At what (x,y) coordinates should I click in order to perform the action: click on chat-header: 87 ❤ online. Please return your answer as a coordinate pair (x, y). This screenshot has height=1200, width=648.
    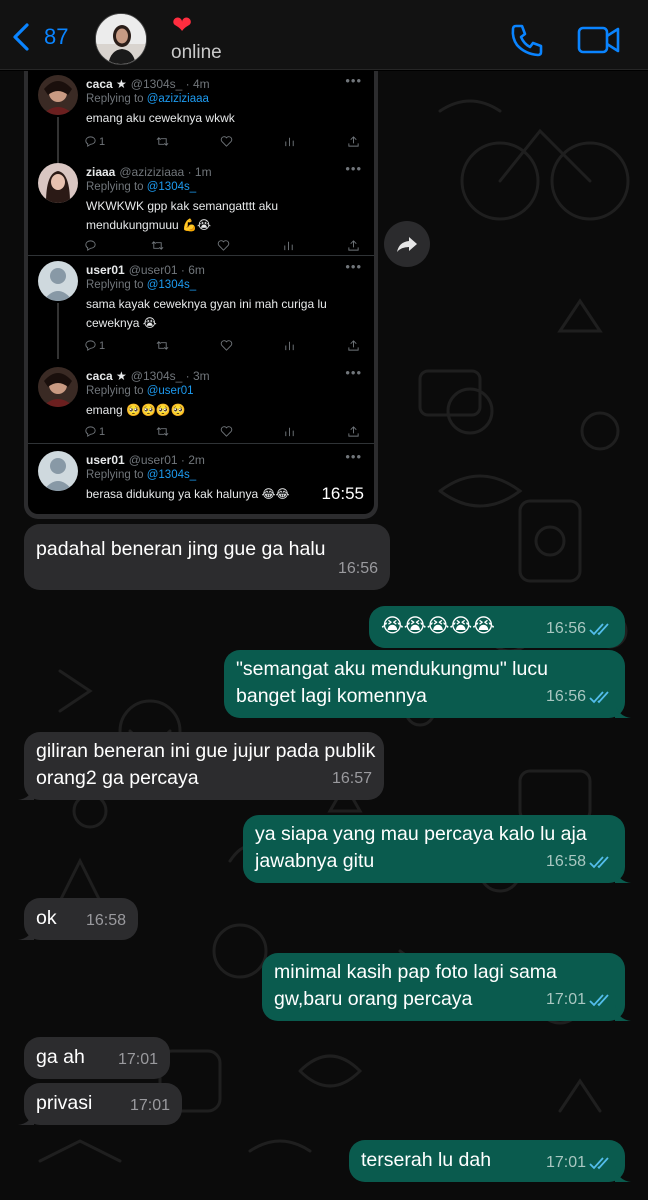
    Looking at the image, I should click on (324, 35).